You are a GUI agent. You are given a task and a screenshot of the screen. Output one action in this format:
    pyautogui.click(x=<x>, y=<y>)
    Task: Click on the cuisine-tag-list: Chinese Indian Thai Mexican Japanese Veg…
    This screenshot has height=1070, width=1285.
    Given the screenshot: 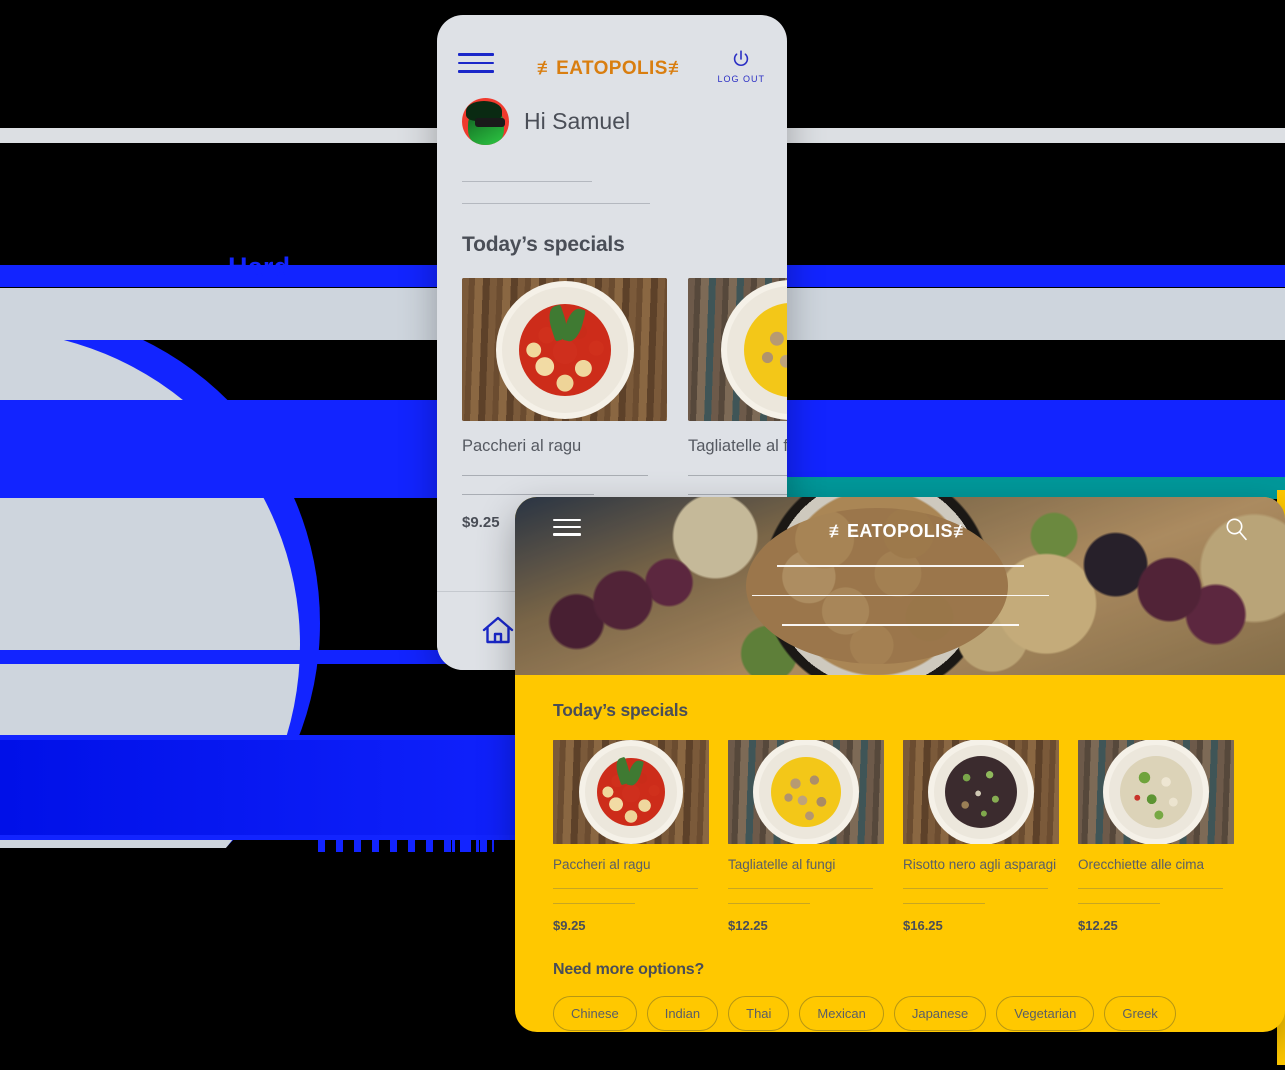 What is the action you would take?
    pyautogui.click(x=900, y=1013)
    